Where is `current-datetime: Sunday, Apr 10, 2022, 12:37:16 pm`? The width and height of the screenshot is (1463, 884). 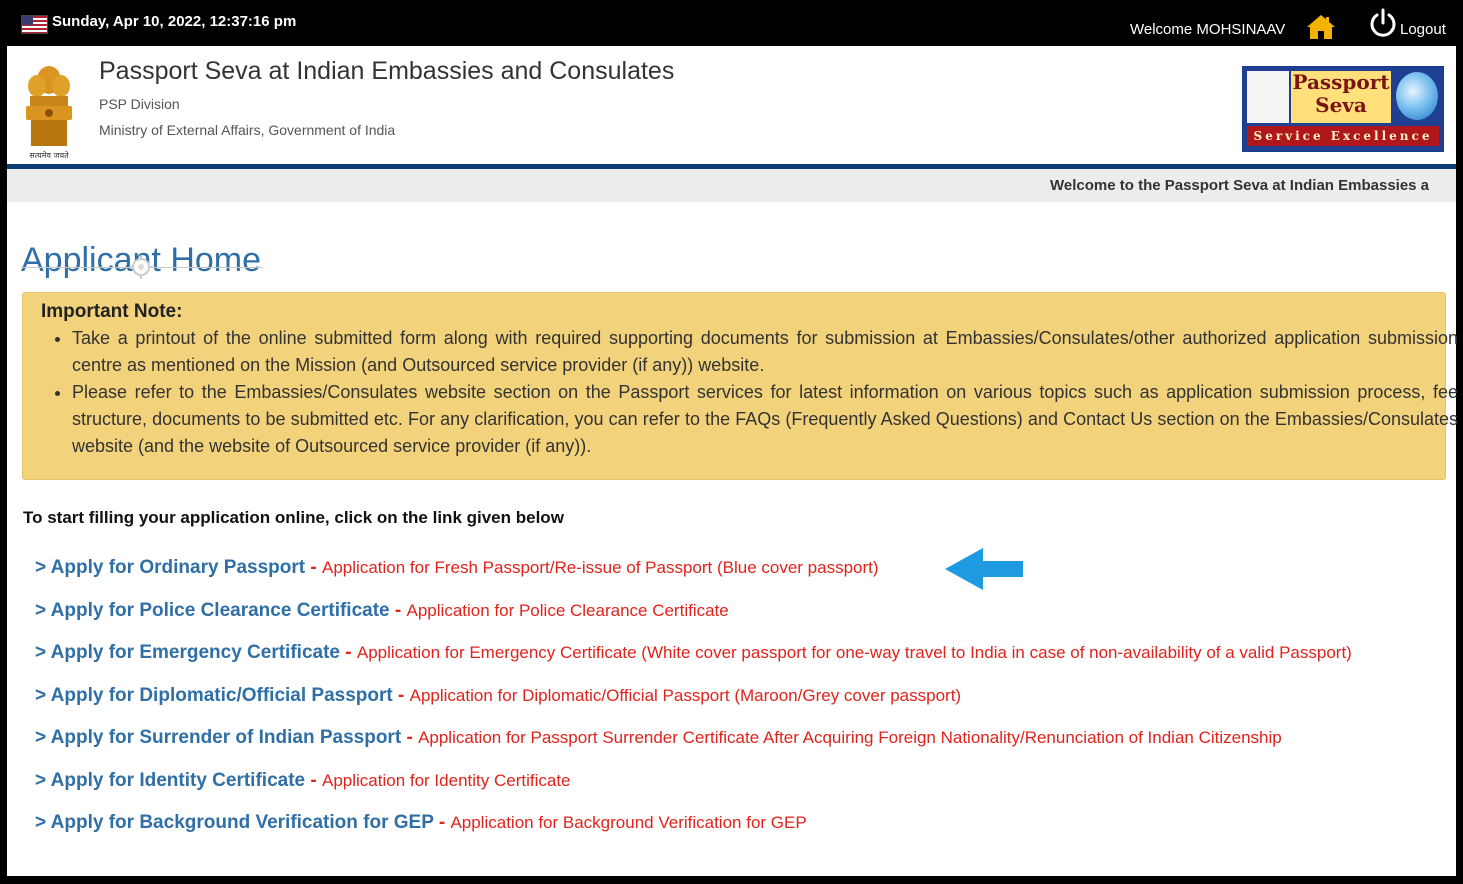
current-datetime: Sunday, Apr 10, 2022, 12:37:16 pm is located at coordinates (174, 21).